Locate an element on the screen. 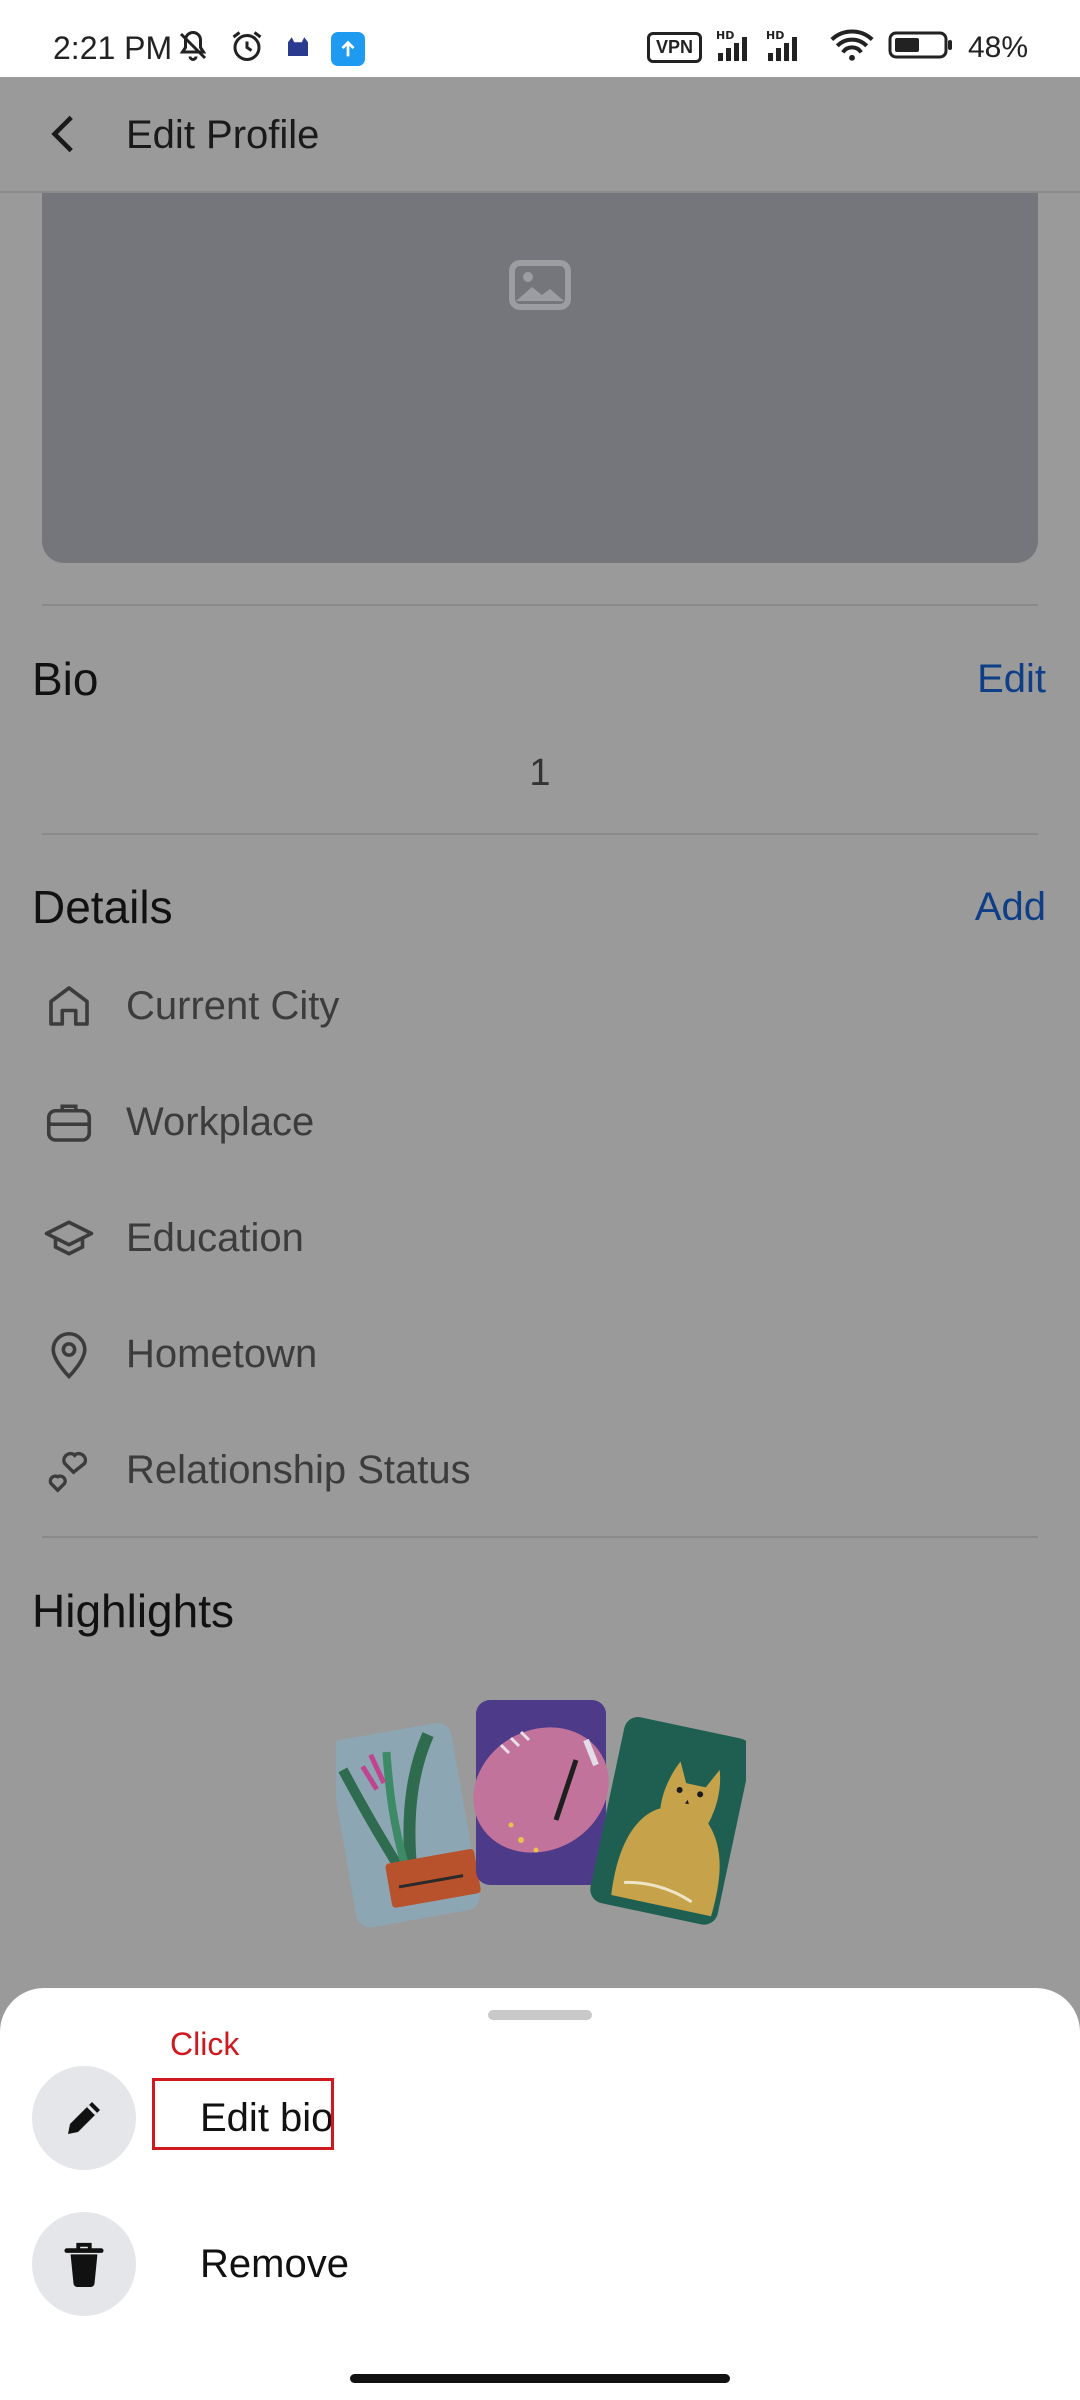 The height and width of the screenshot is (2400, 1080). detail-row-current-city: Current City is located at coordinates (189, 1006).